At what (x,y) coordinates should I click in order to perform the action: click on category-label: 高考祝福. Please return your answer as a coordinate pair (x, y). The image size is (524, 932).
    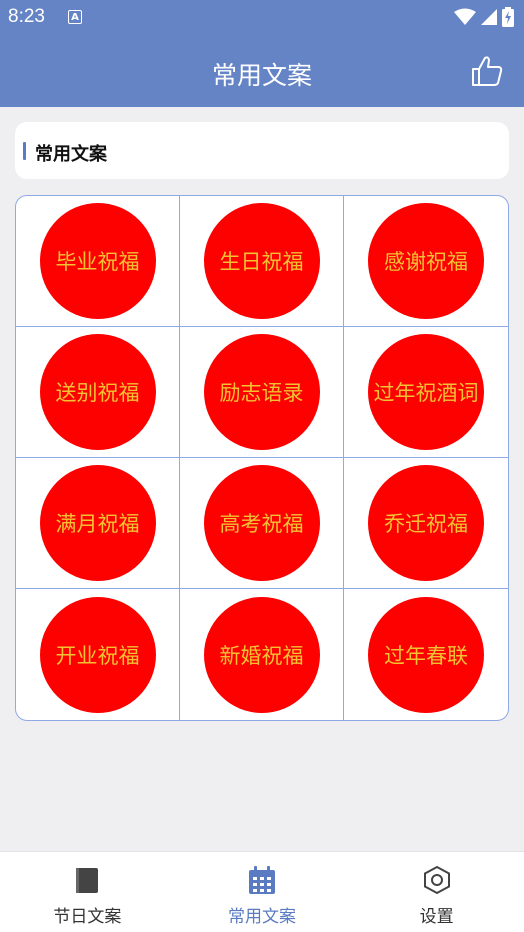
    Looking at the image, I should click on (261, 524).